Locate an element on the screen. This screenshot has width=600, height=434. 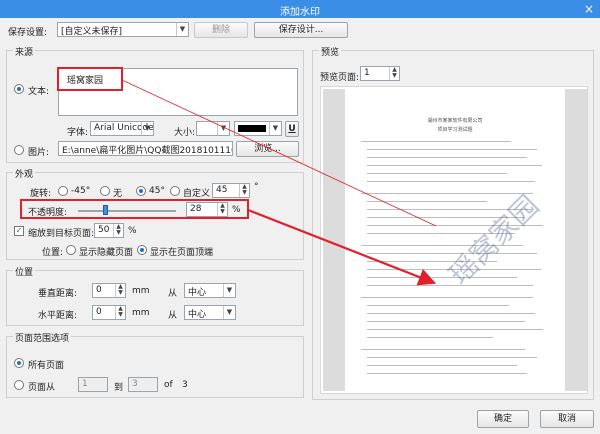
cancel-button: 取消 is located at coordinates (567, 419).